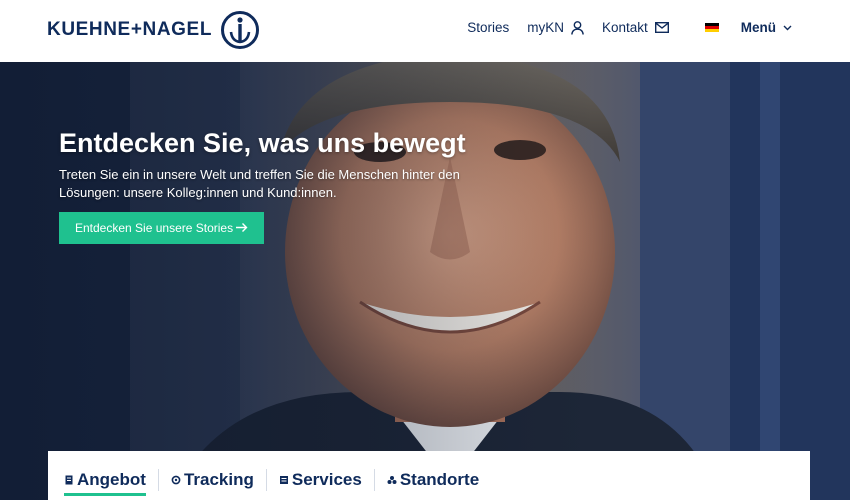 The image size is (850, 500). Describe the element at coordinates (326, 479) in the screenshot. I see `tab-services-label: Services` at that location.